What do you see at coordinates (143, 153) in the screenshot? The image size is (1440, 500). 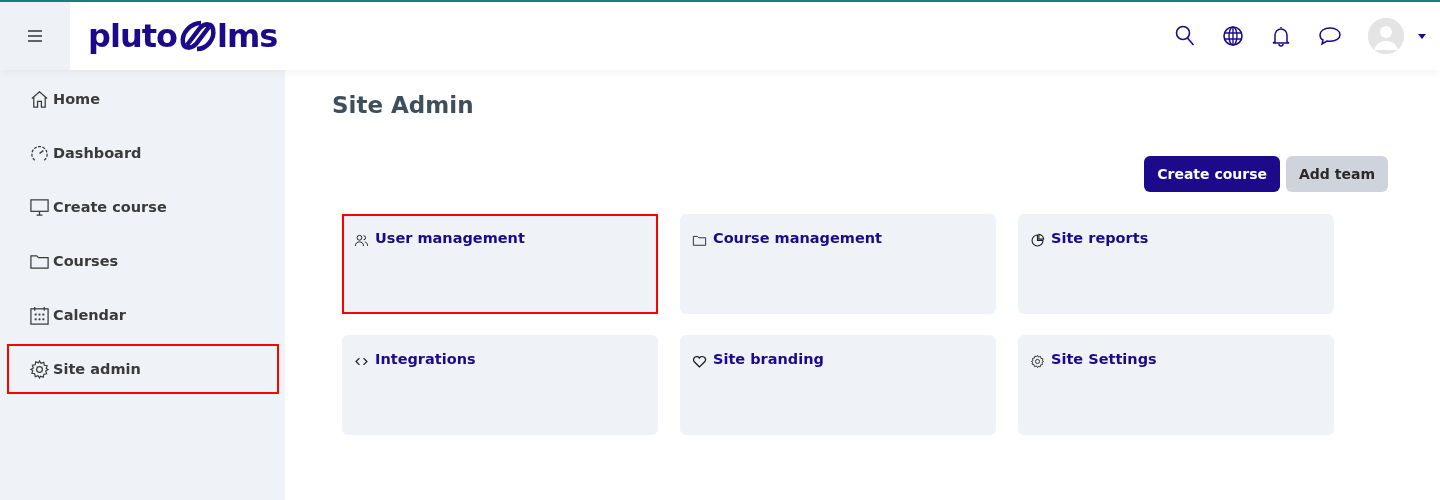 I see `sidebar-item: Dashboard` at bounding box center [143, 153].